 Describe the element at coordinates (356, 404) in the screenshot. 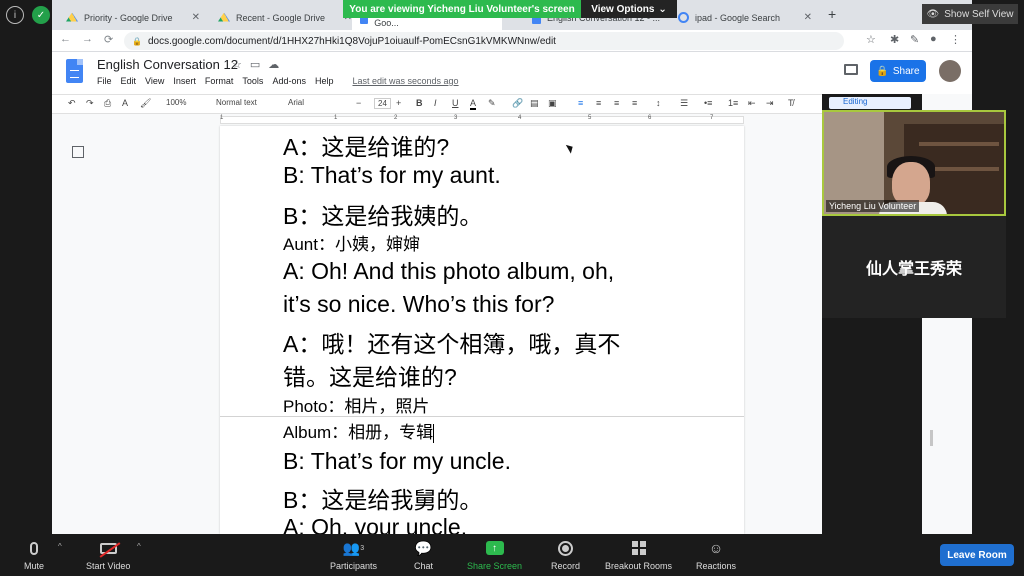

I see `document-line: Photo：相片，照片` at that location.